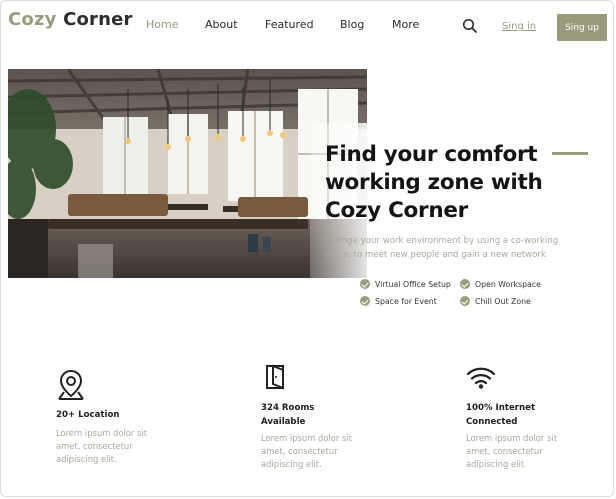 The width and height of the screenshot is (616, 499). What do you see at coordinates (406, 301) in the screenshot?
I see `feature-label: Space for Event` at bounding box center [406, 301].